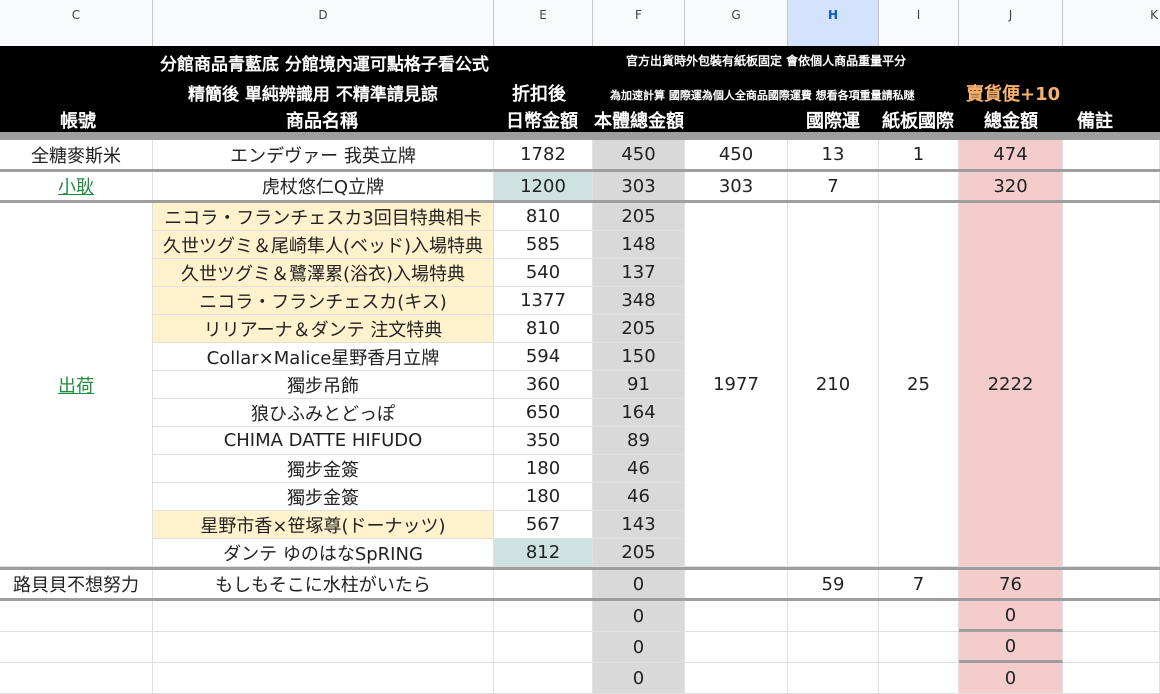 The height and width of the screenshot is (694, 1160). I want to click on account-link: 出荷, so click(76, 385).